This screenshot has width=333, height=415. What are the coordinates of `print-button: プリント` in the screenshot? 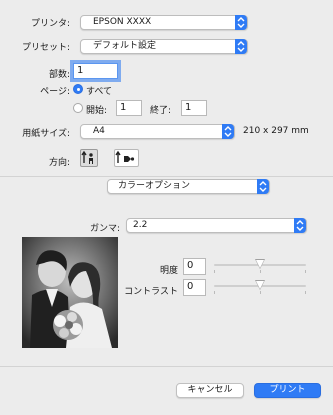 It's located at (287, 390).